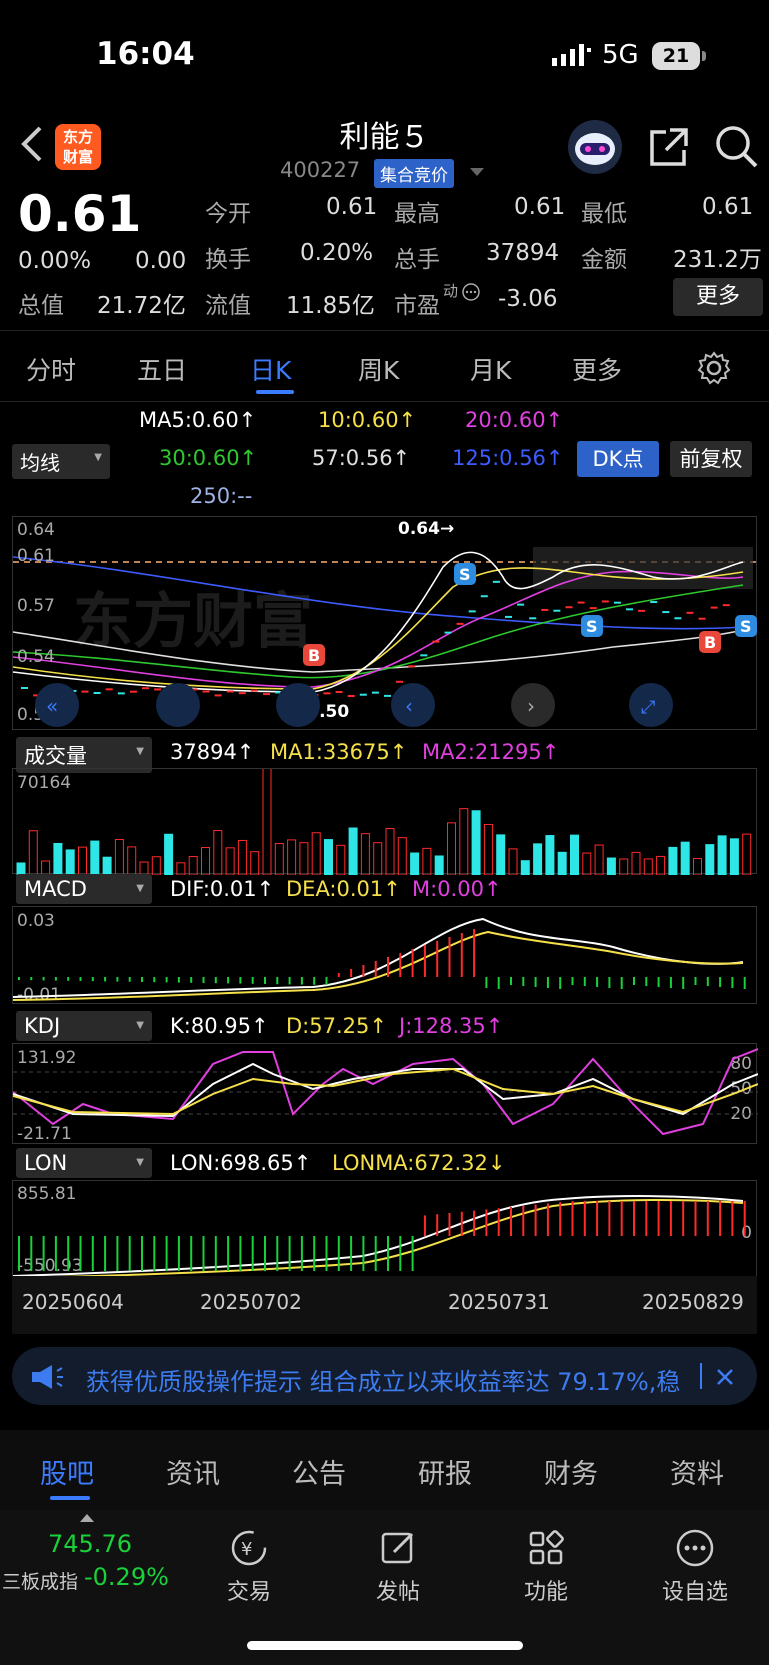  I want to click on settings-gear-icon, so click(714, 368).